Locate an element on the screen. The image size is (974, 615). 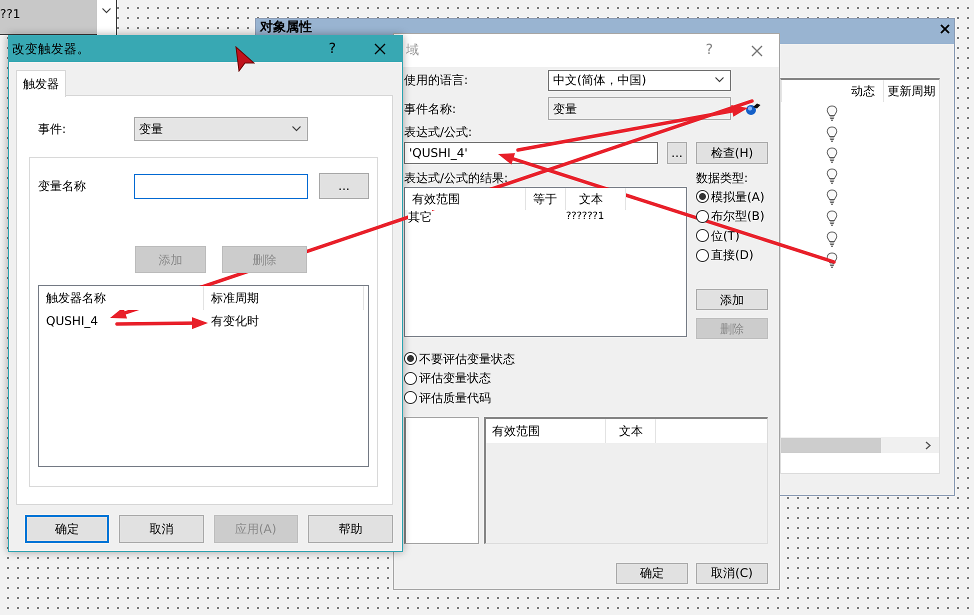
radio-label: 评估变量状态 is located at coordinates (455, 379).